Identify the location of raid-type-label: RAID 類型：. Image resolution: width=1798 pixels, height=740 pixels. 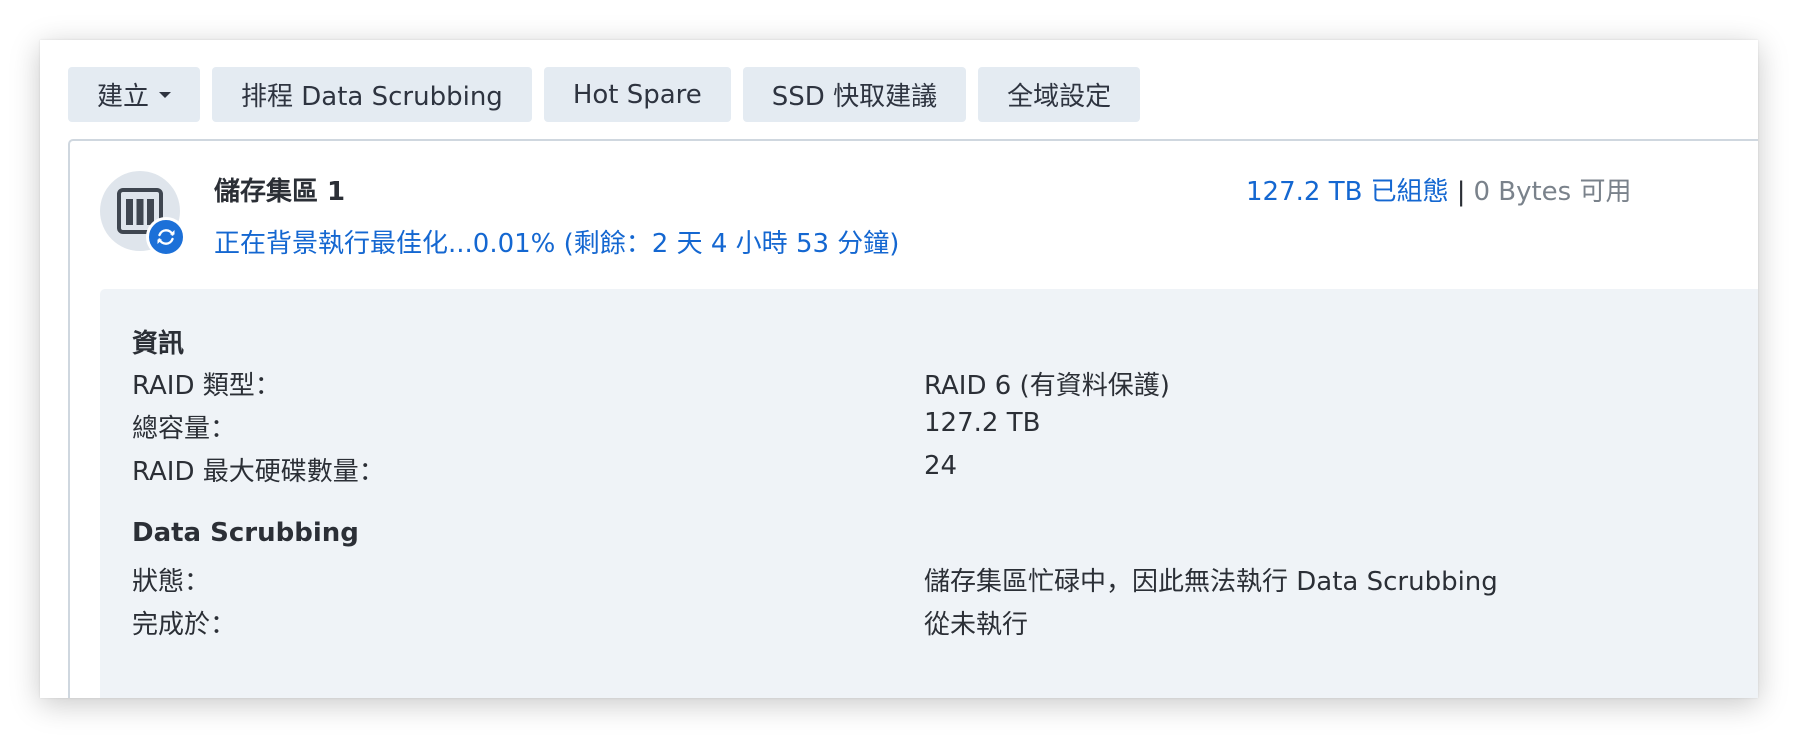
(206, 386).